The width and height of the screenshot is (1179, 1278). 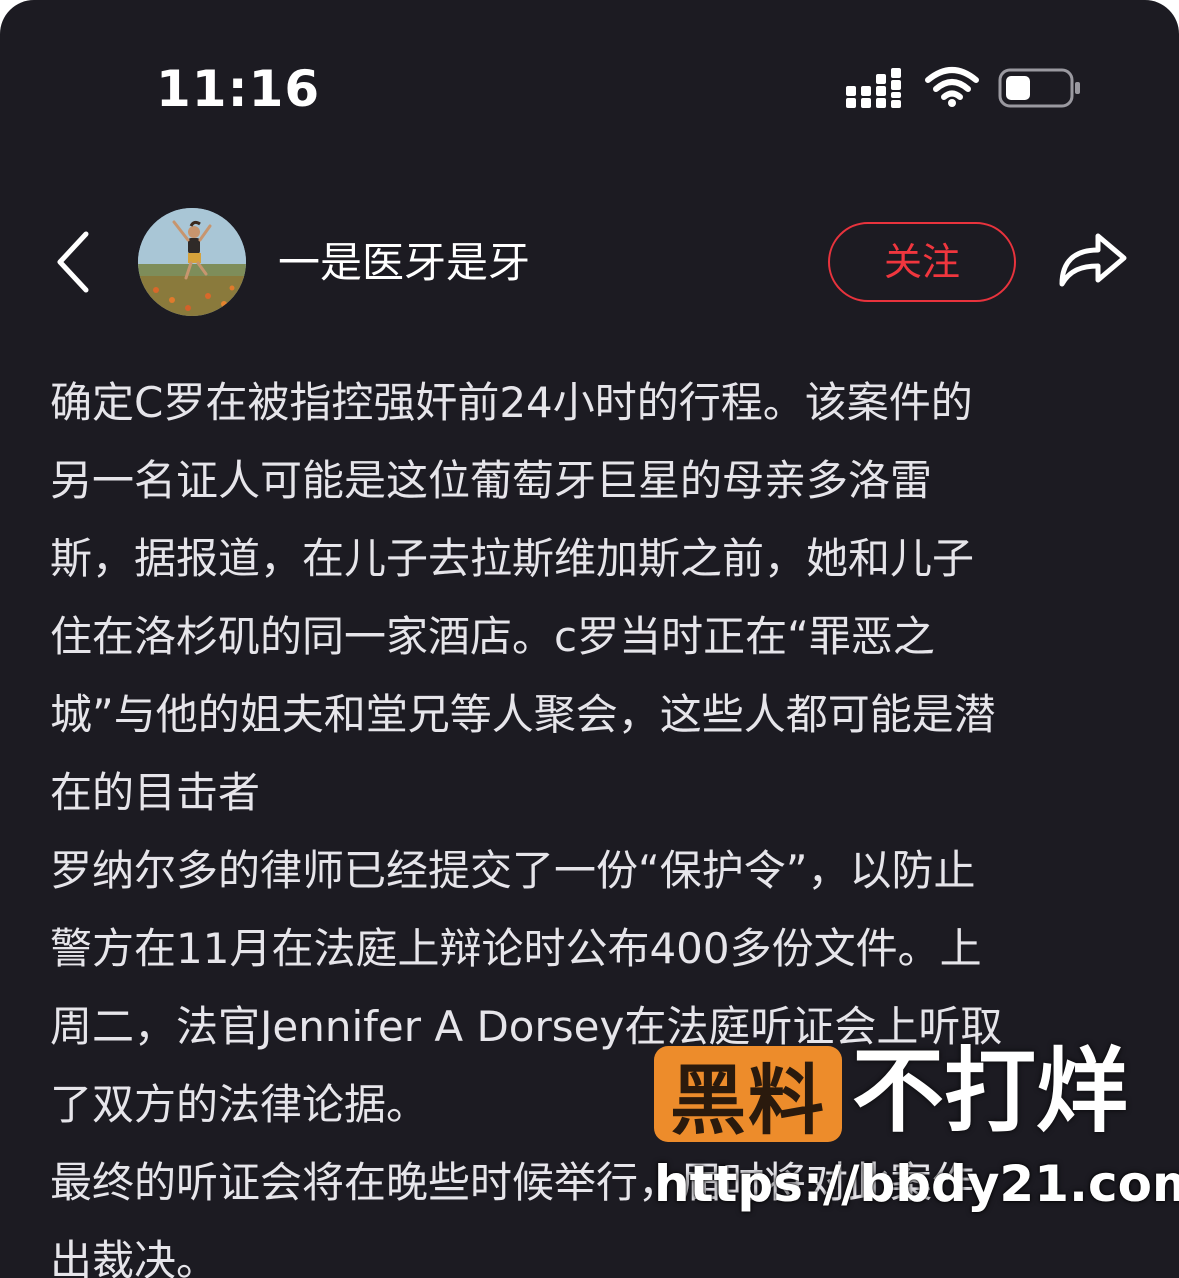 I want to click on article-line: 斯，据报道，在儿子去拉斯维加斯之前，她和儿子, so click(x=512, y=558).